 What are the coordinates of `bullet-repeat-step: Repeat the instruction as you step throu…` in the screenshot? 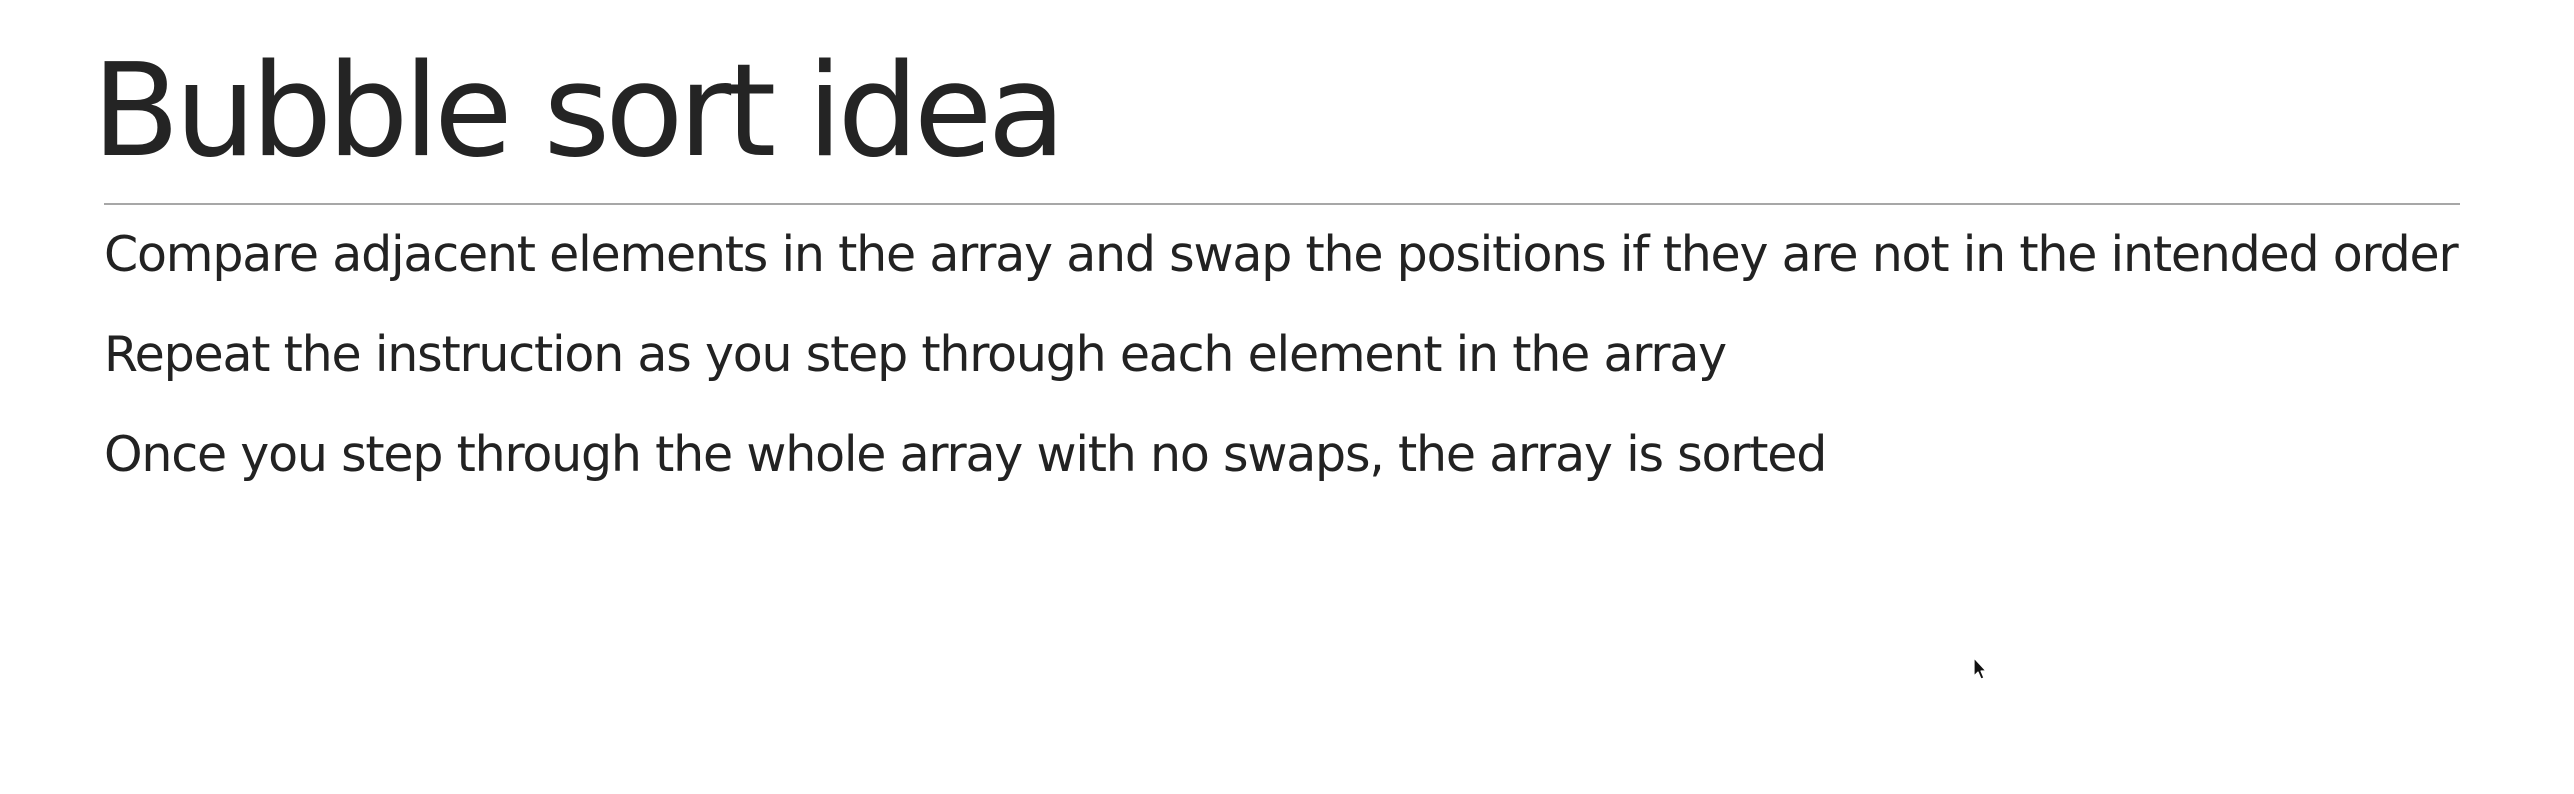 It's located at (915, 354).